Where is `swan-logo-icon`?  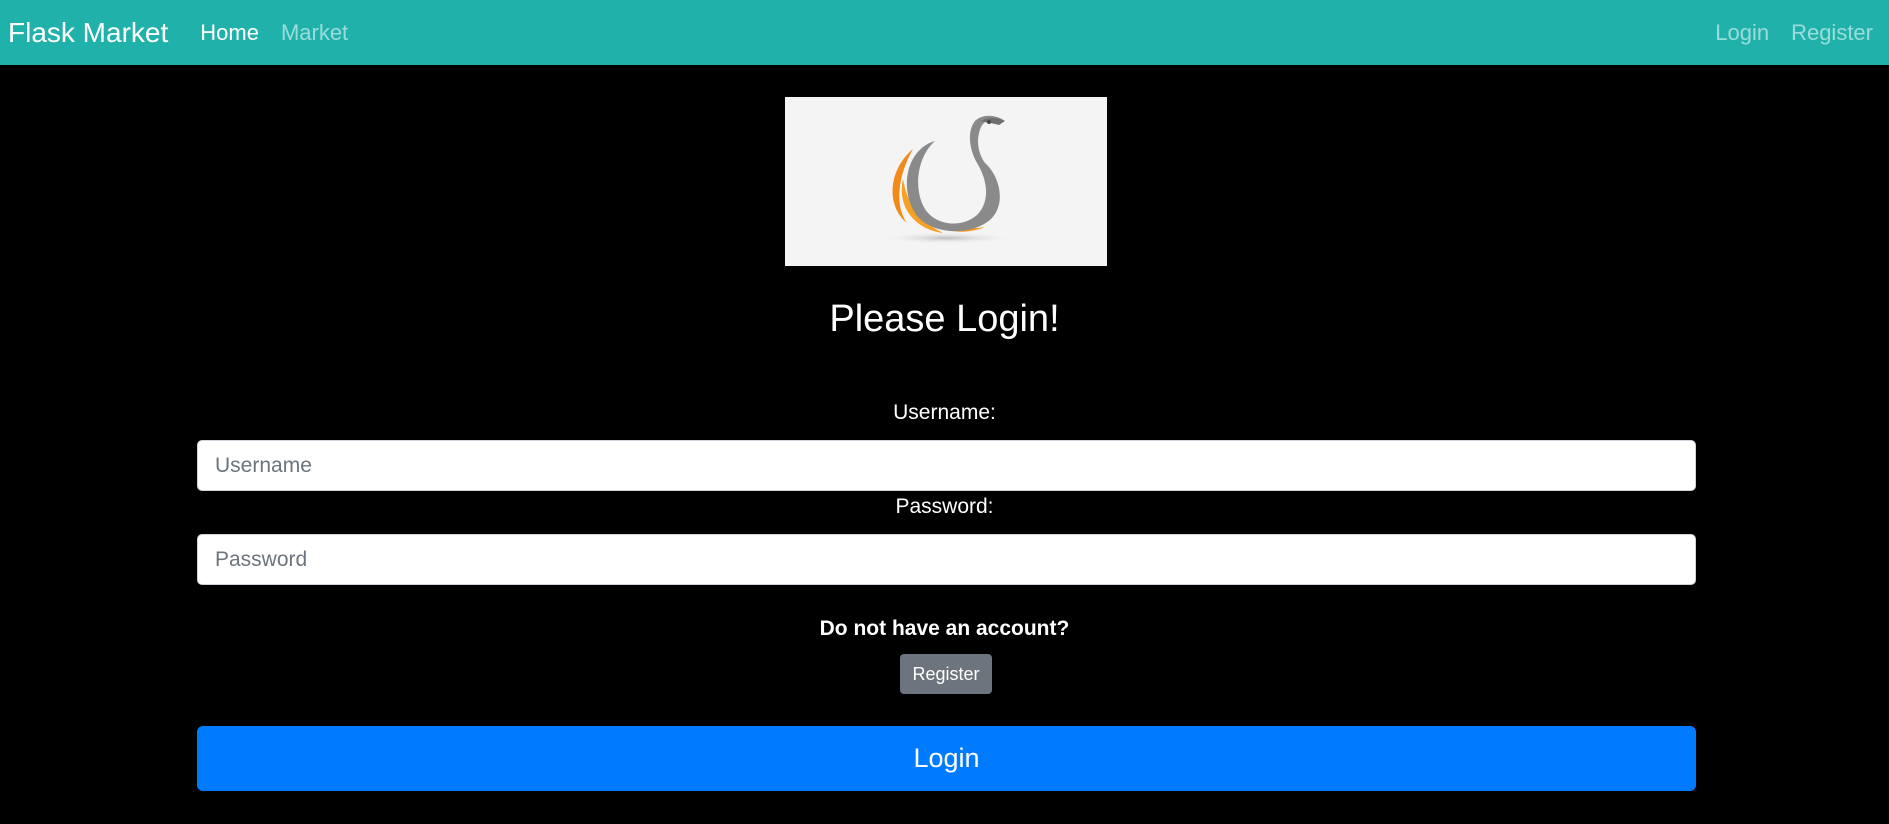 swan-logo-icon is located at coordinates (947, 179).